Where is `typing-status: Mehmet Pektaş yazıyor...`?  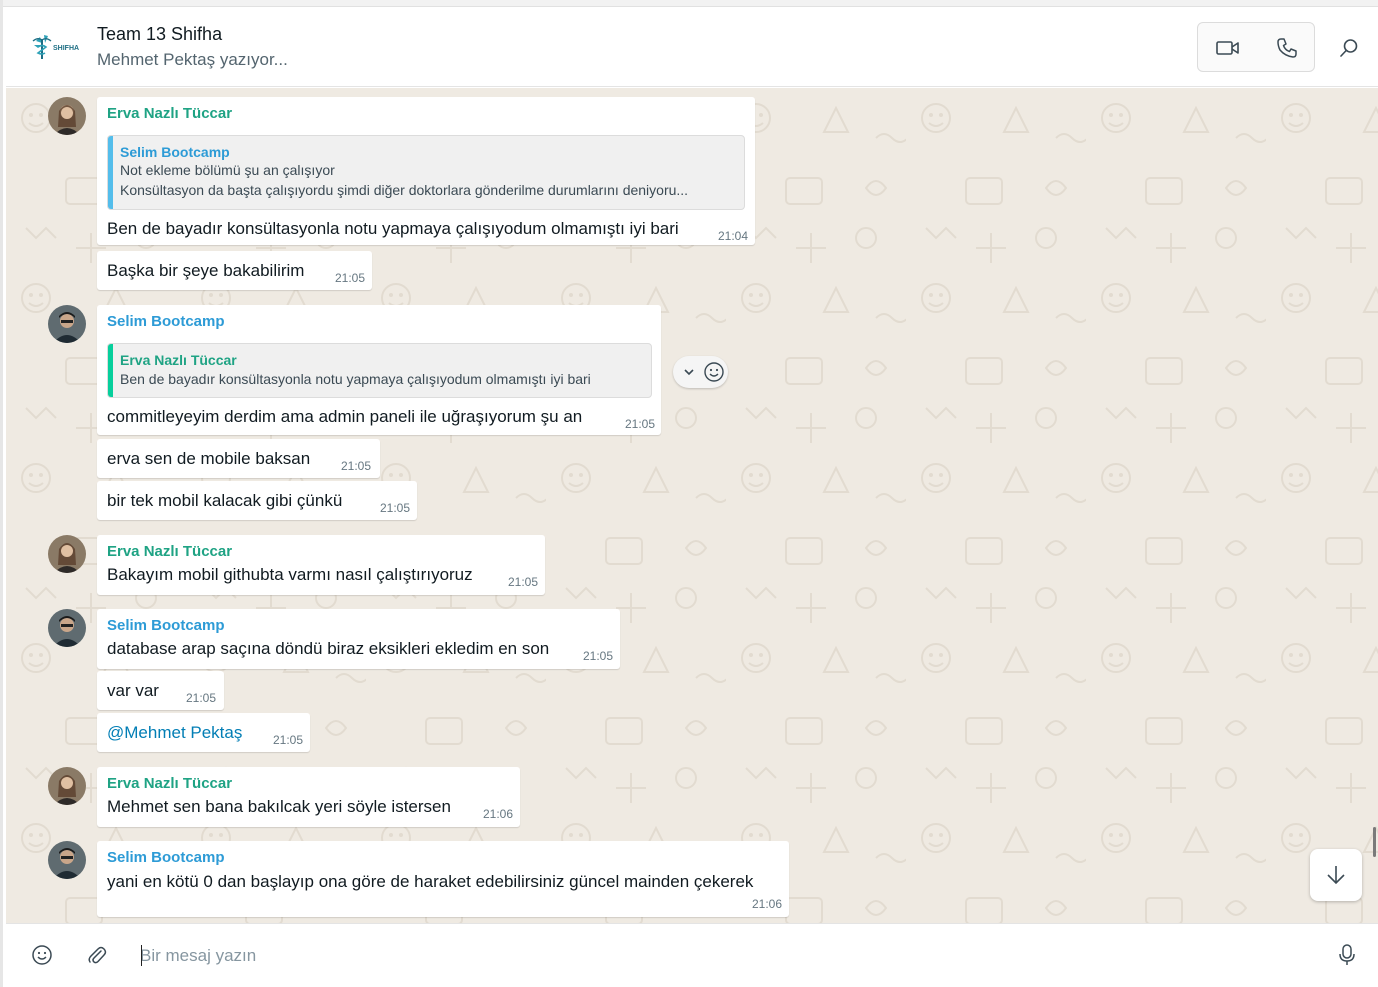
typing-status: Mehmet Pektaş yazıyor... is located at coordinates (192, 59).